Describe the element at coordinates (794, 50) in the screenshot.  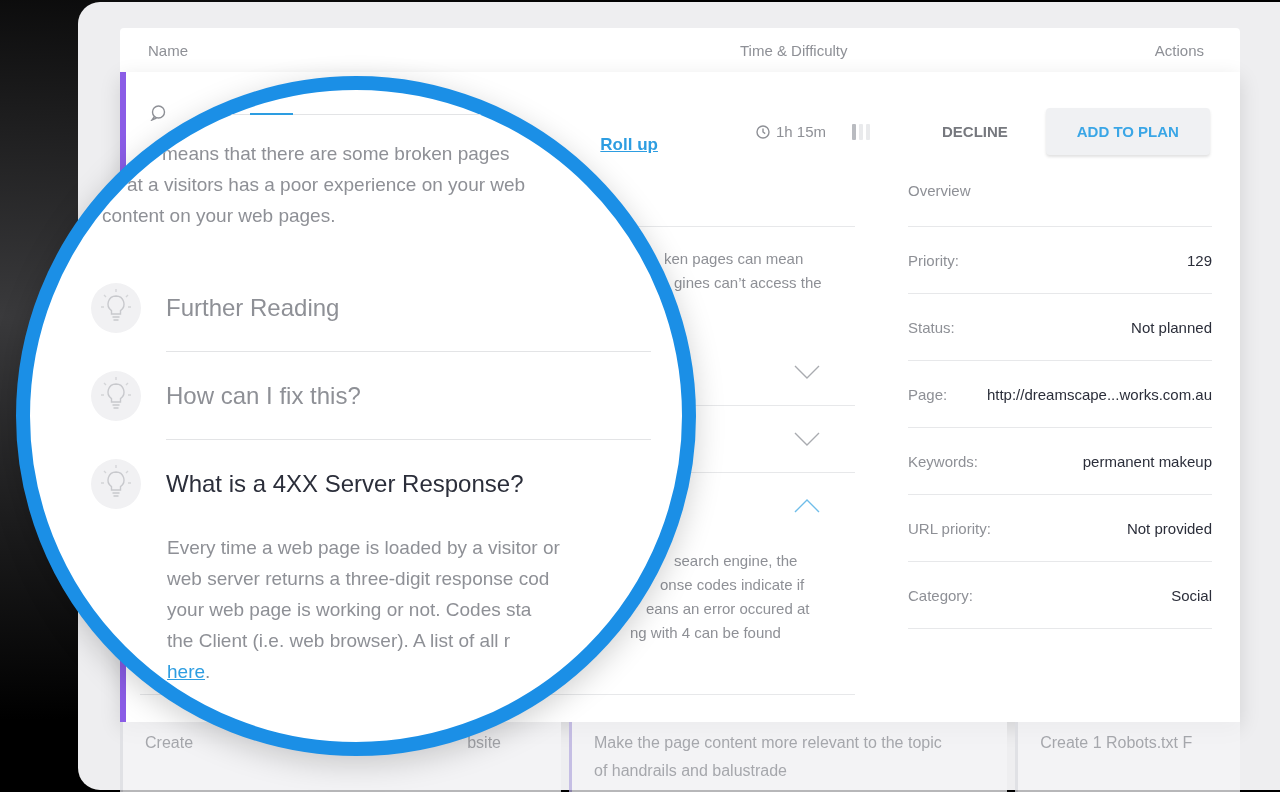
I see `column-header: Time & Difficulty` at that location.